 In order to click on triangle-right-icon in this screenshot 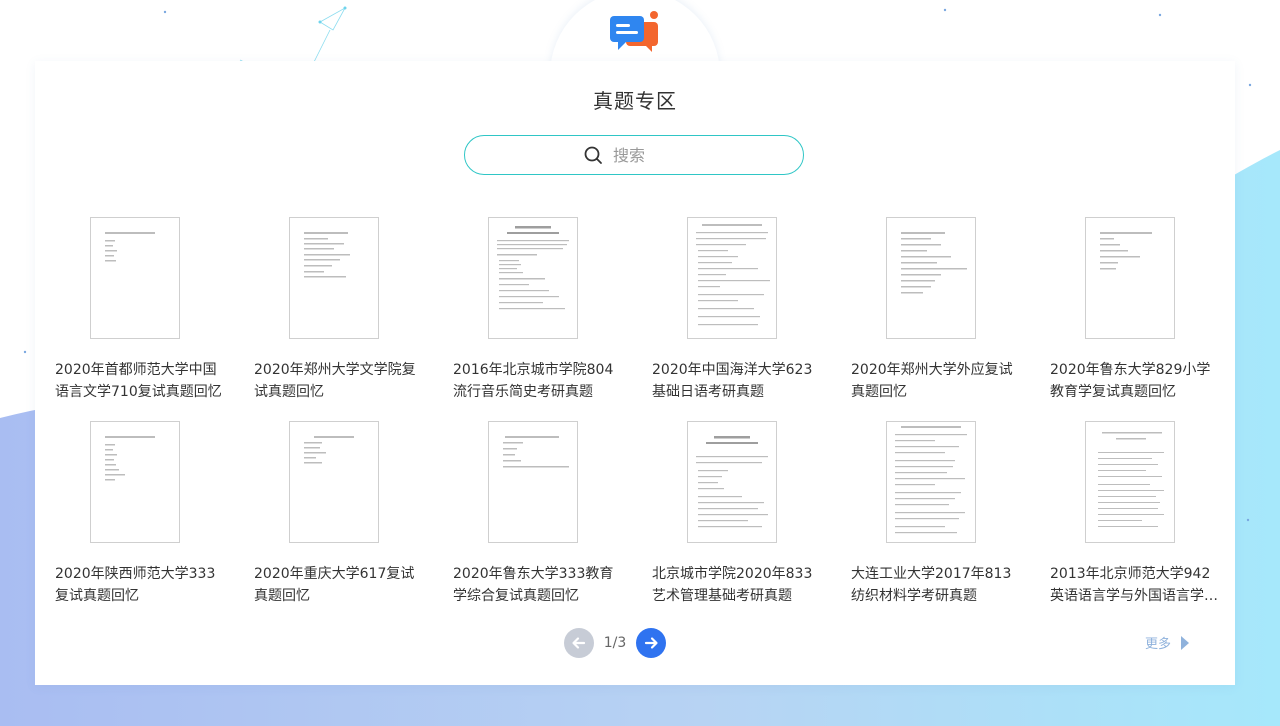, I will do `click(1185, 642)`.